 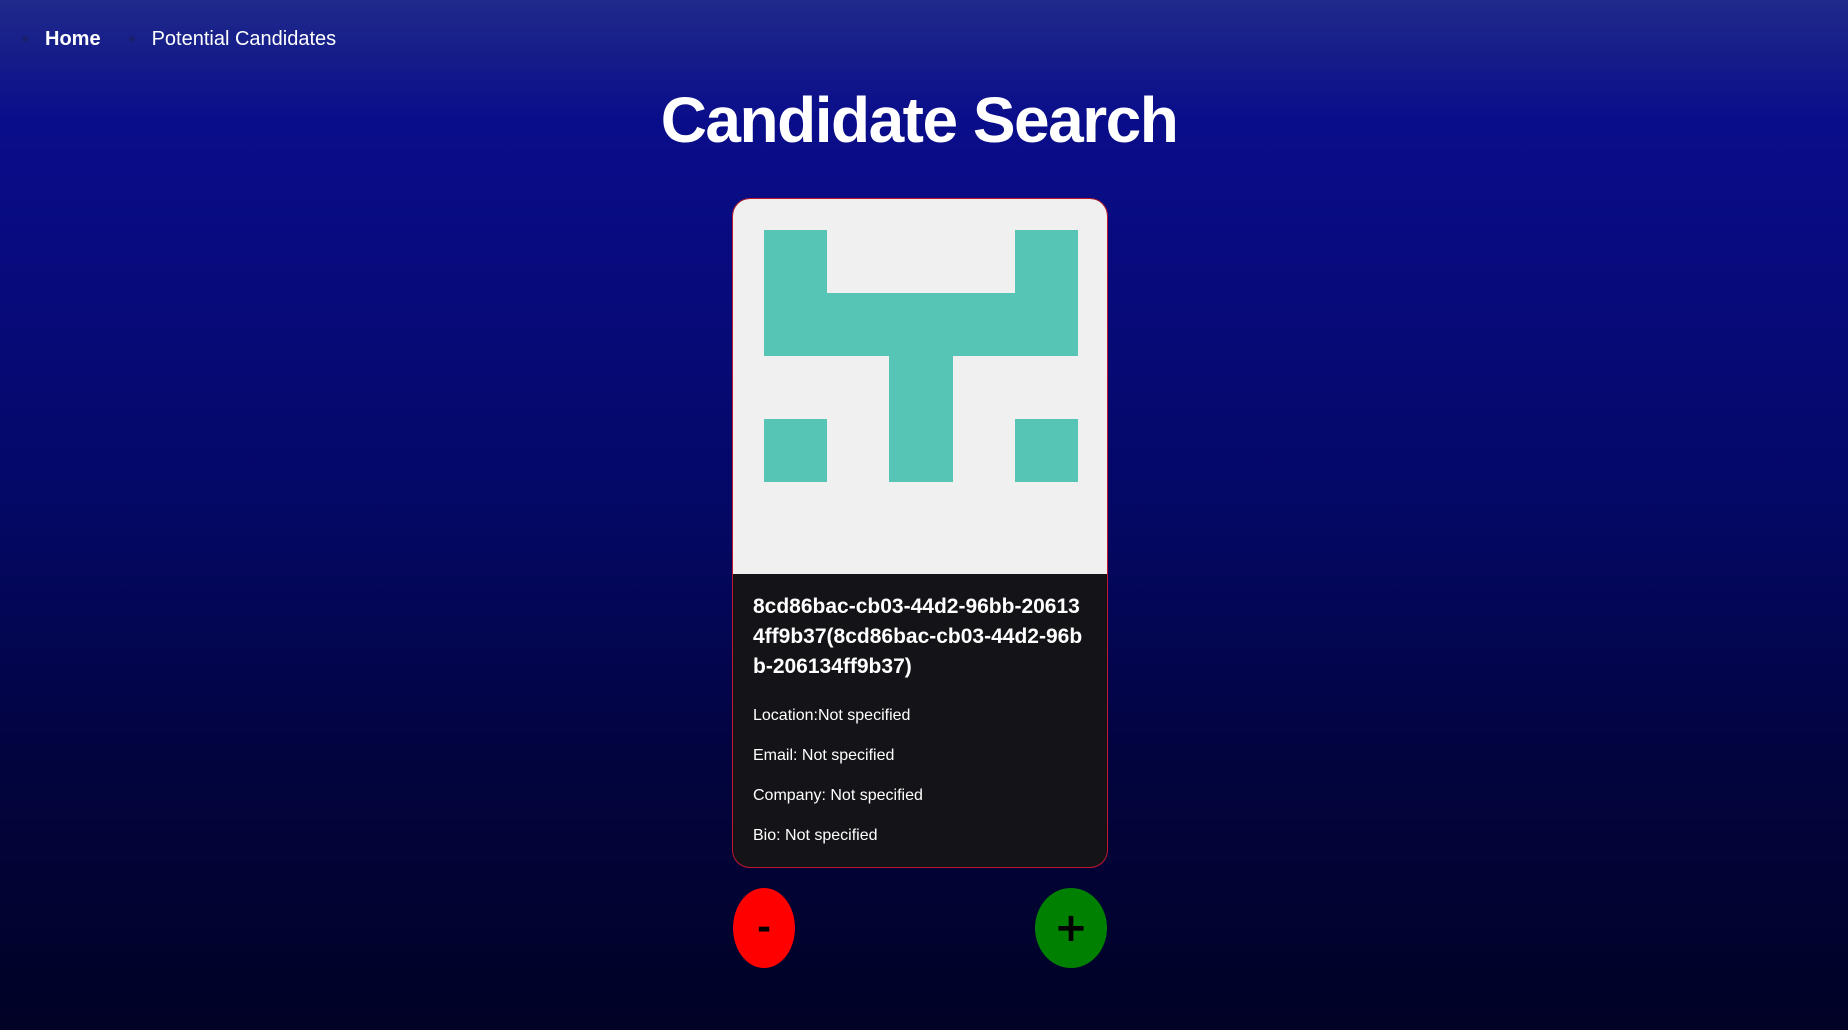 What do you see at coordinates (824, 755) in the screenshot?
I see `candidate-email: Email: Not specified` at bounding box center [824, 755].